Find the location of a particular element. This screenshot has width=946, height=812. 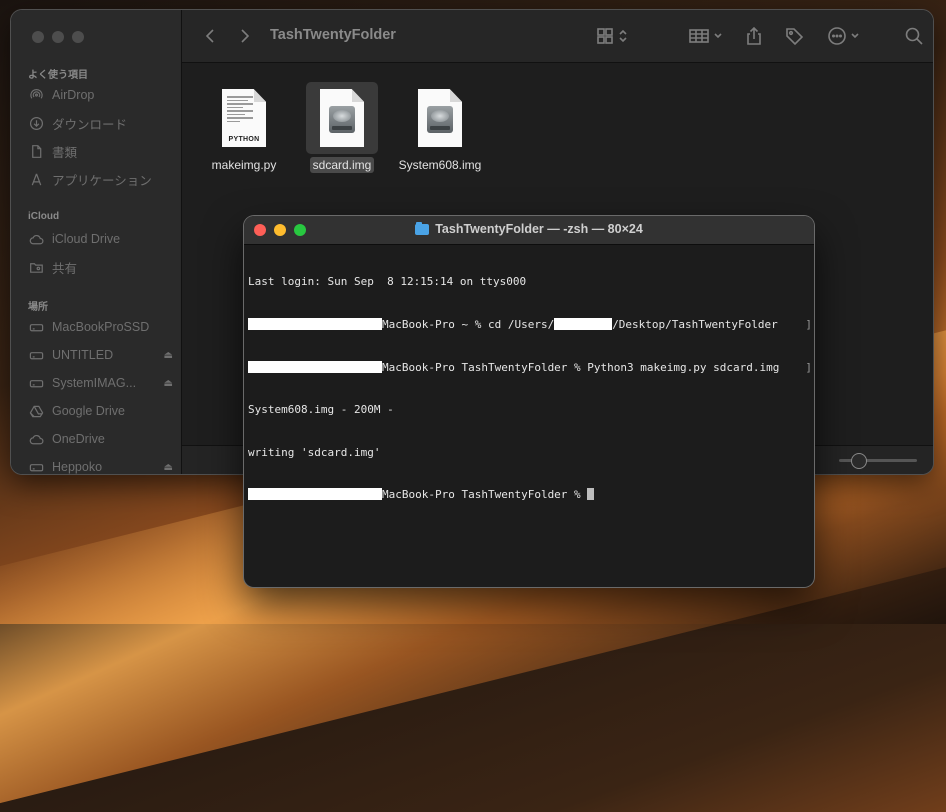

sidebar-item-onedrive: OneDrive is located at coordinates (100, 439).